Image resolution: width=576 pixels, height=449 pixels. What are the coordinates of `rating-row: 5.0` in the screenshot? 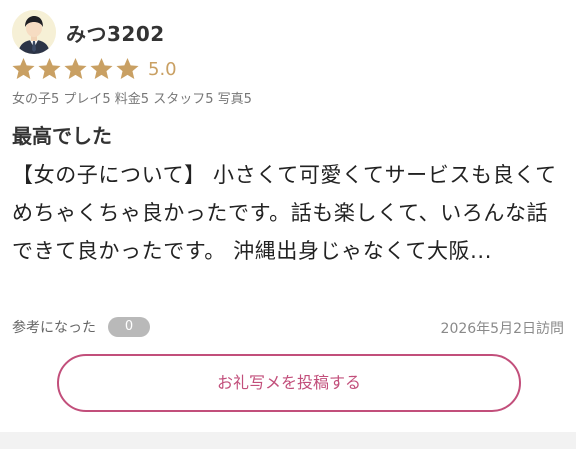 It's located at (93, 69).